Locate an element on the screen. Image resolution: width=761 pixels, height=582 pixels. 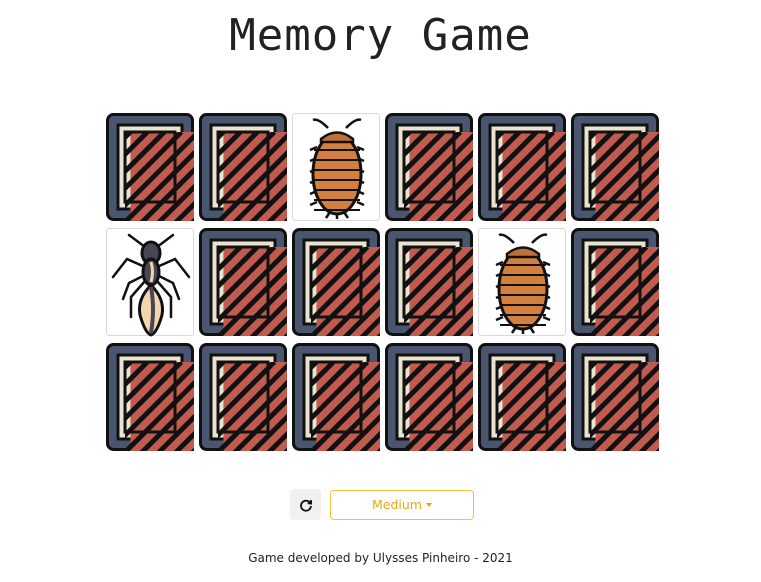
difficulty-dropdown: Medium is located at coordinates (402, 504).